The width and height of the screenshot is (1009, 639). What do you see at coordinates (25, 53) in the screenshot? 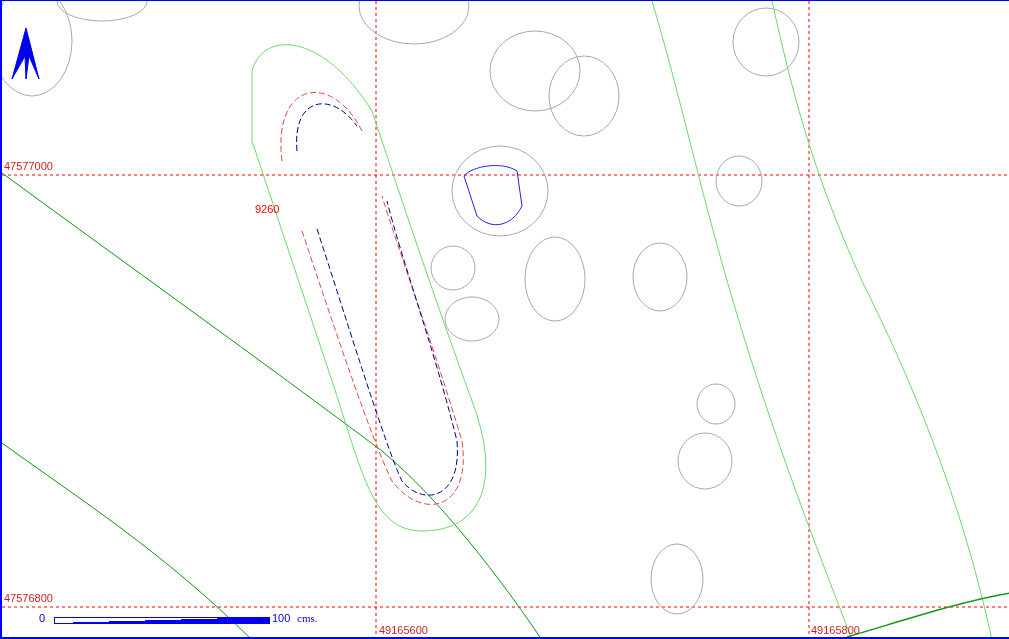
I see `north-arrow-icon` at bounding box center [25, 53].